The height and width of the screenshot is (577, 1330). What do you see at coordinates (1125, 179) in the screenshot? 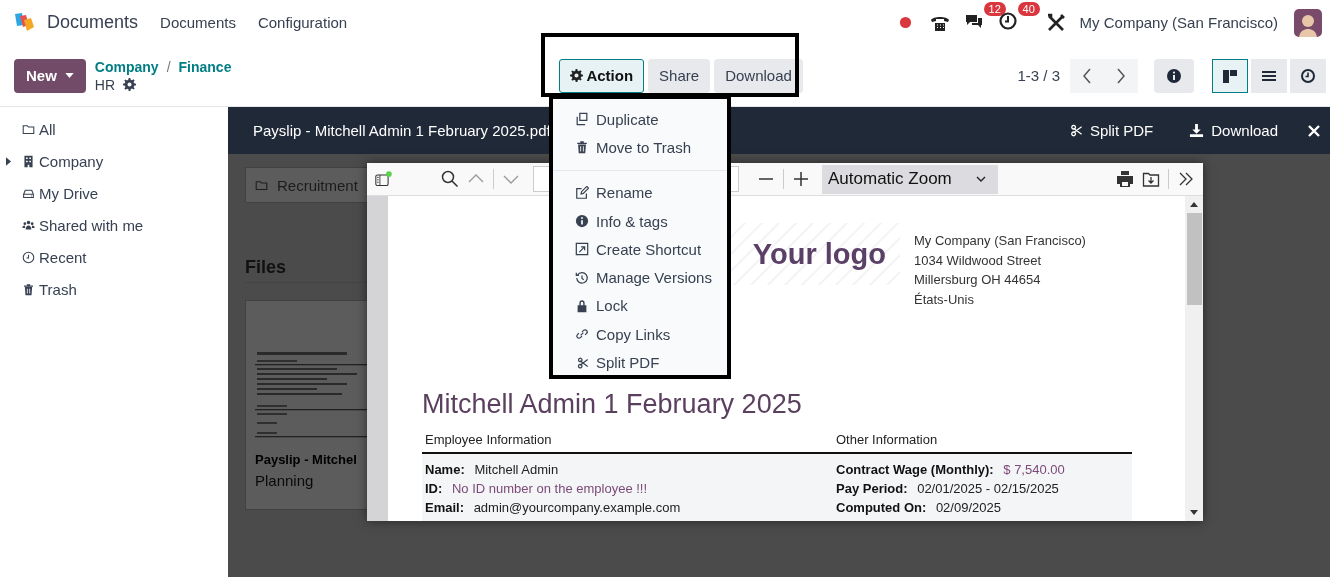
I see `print-icon` at bounding box center [1125, 179].